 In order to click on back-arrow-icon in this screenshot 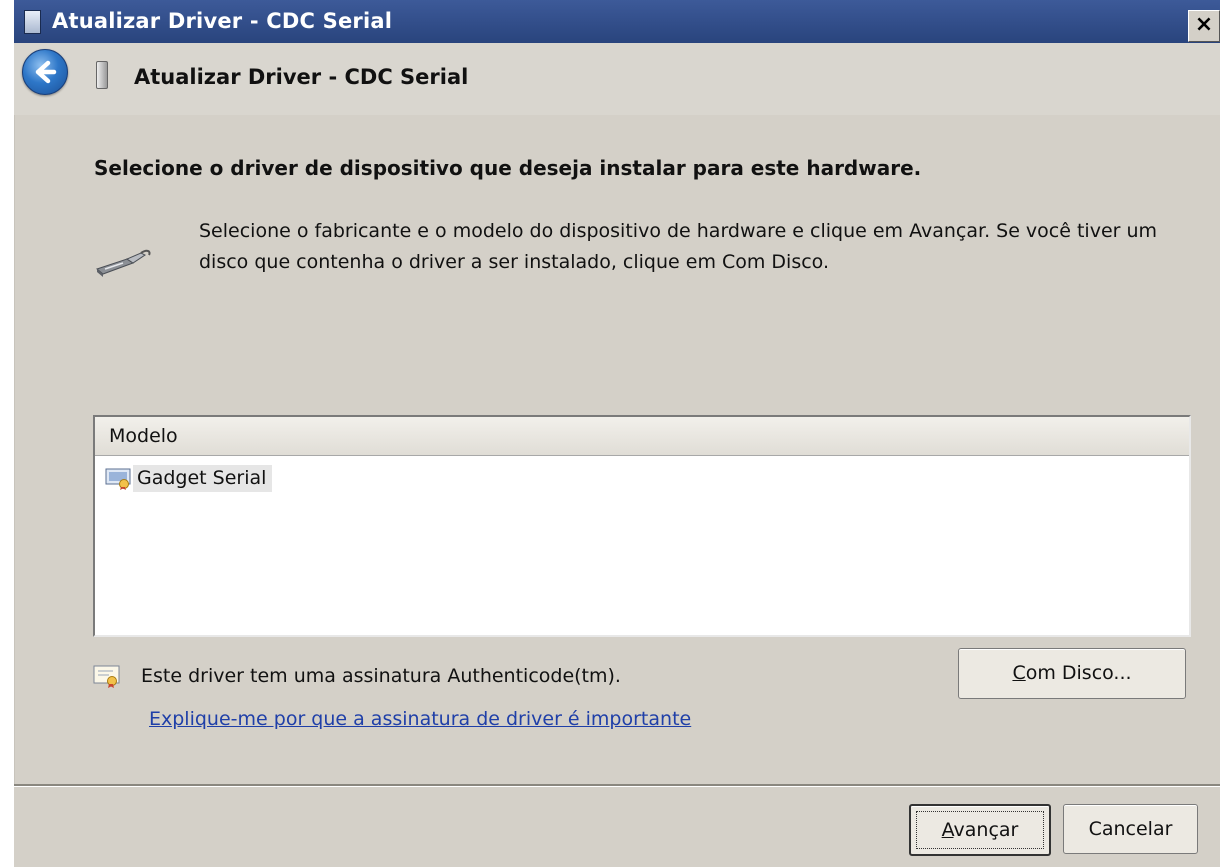, I will do `click(46, 72)`.